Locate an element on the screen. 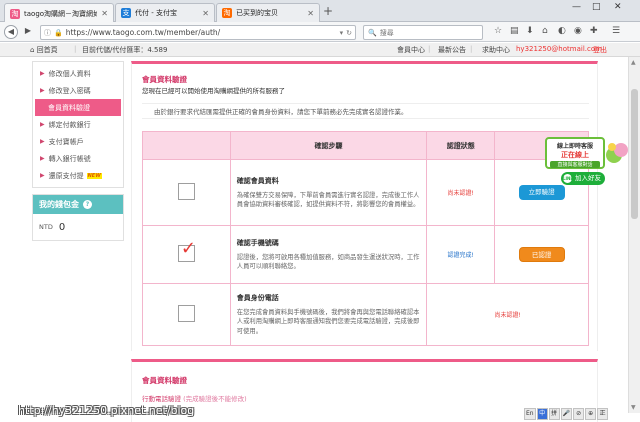 The height and width of the screenshot is (422, 640). taogo-favicon-icon: 淘 is located at coordinates (15, 13).